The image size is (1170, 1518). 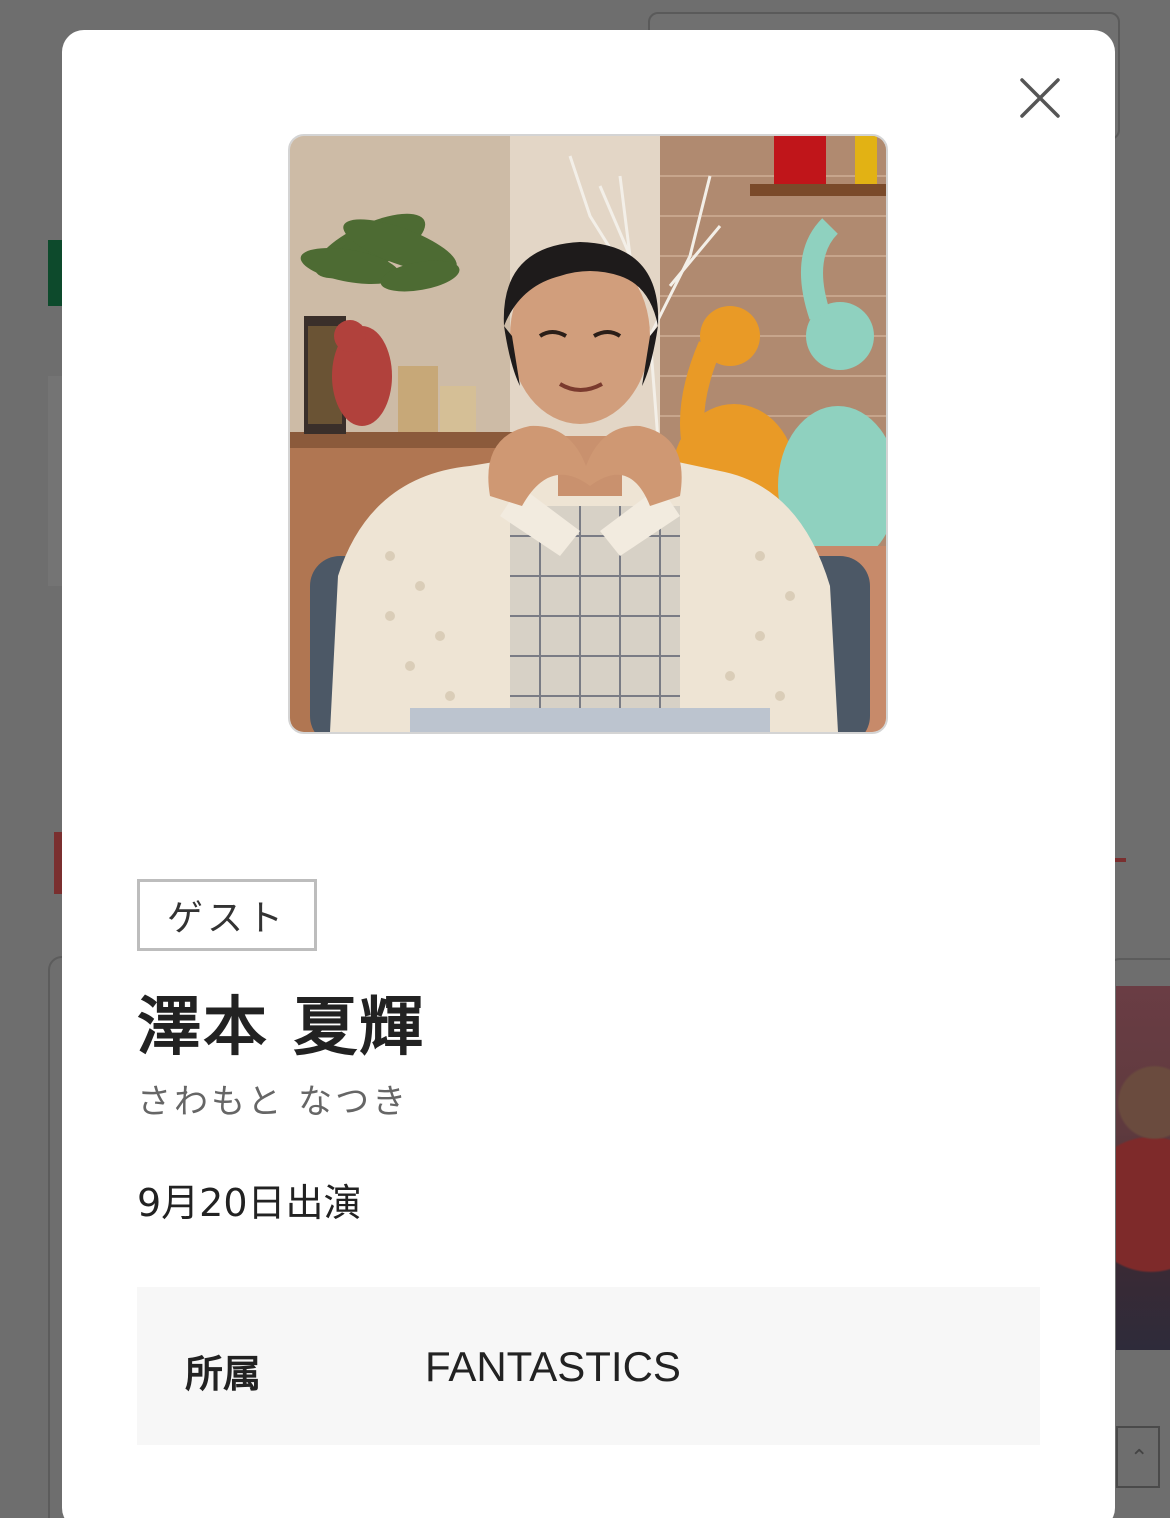 What do you see at coordinates (249, 1203) in the screenshot?
I see `appearance-date: 9月20日出演` at bounding box center [249, 1203].